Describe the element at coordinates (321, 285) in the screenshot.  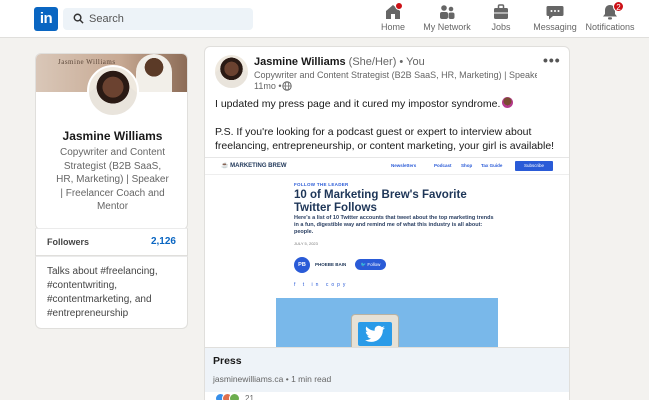
I see `article-share-icons: f t in copy` at that location.